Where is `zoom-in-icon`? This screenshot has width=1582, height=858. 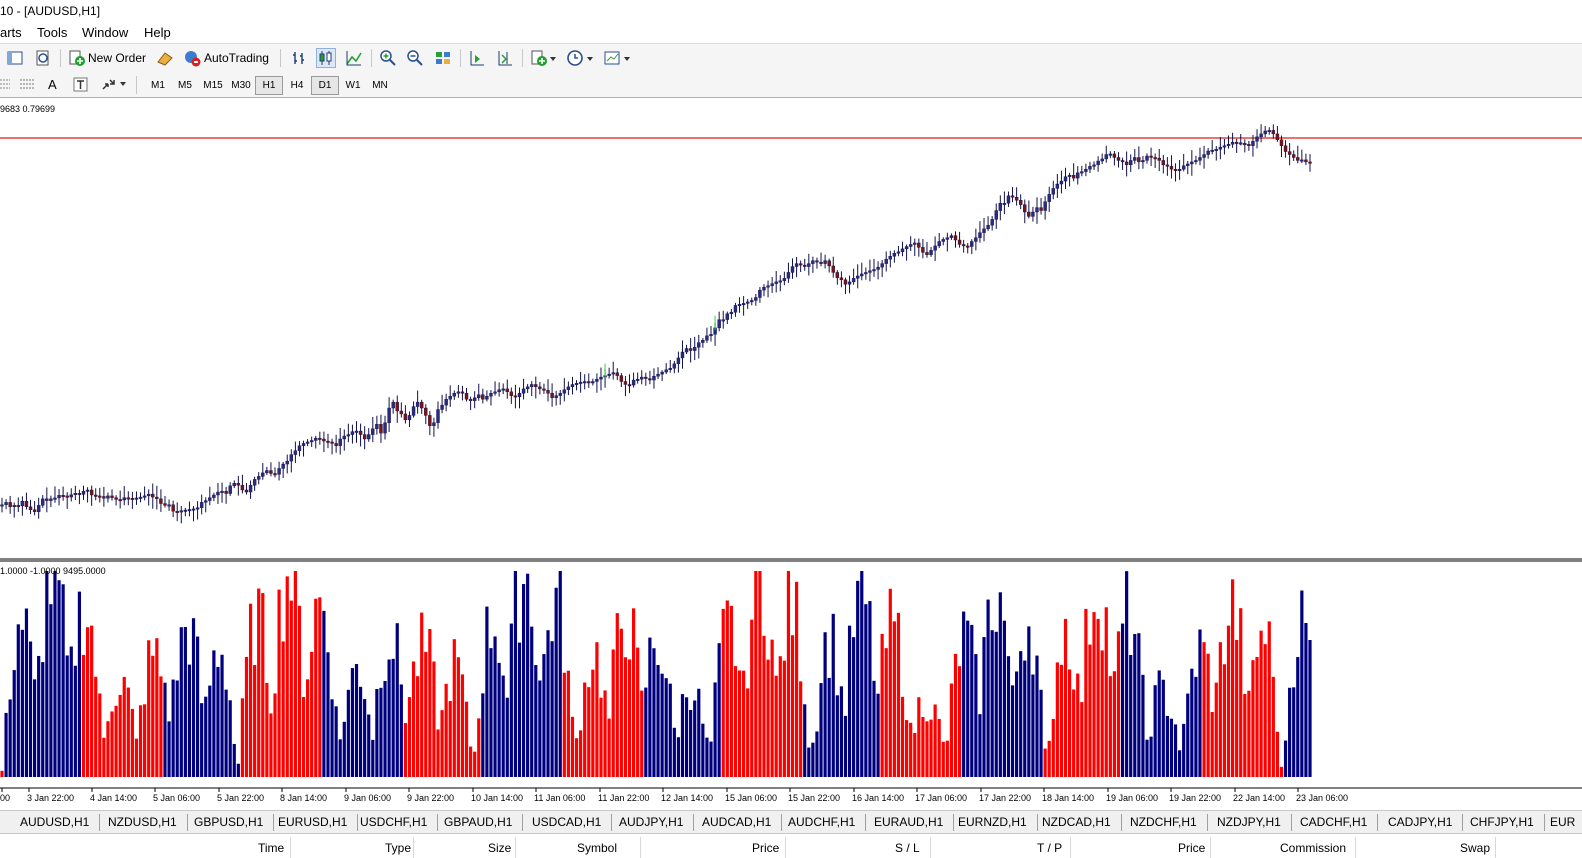
zoom-in-icon is located at coordinates (388, 58).